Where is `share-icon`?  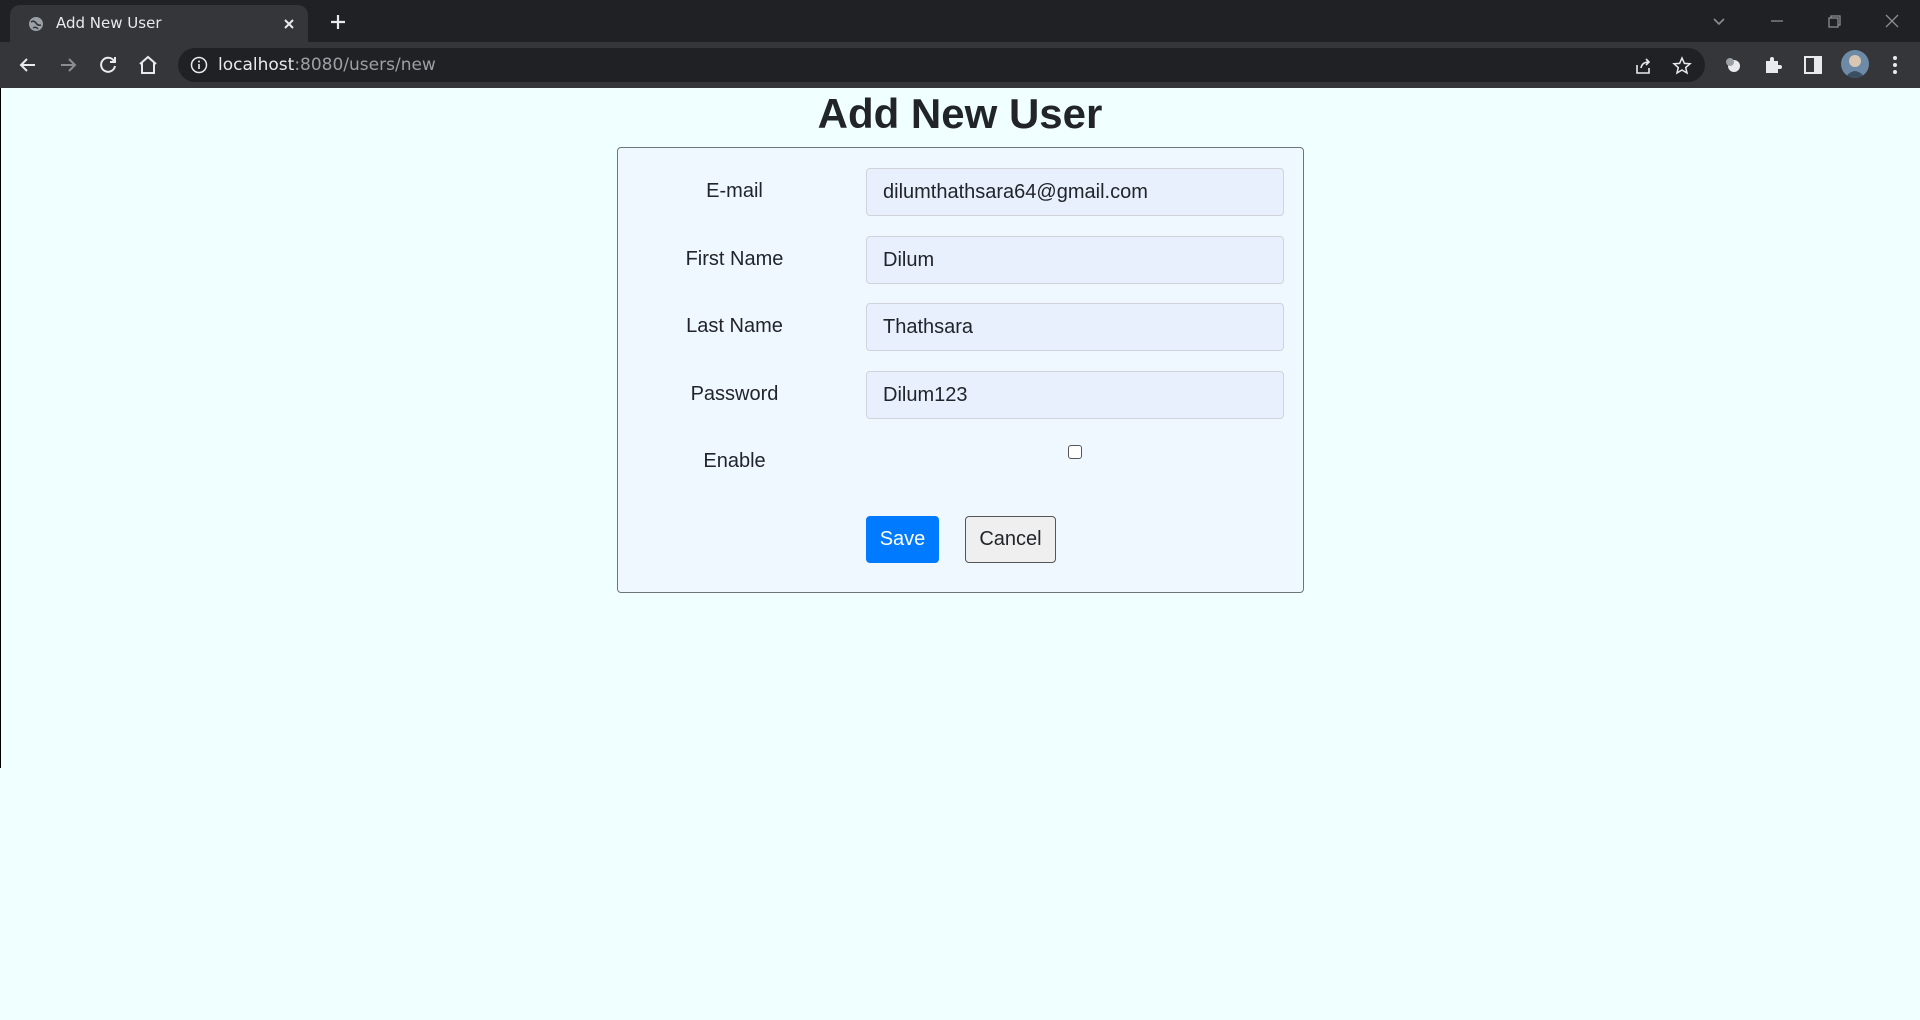
share-icon is located at coordinates (1643, 66).